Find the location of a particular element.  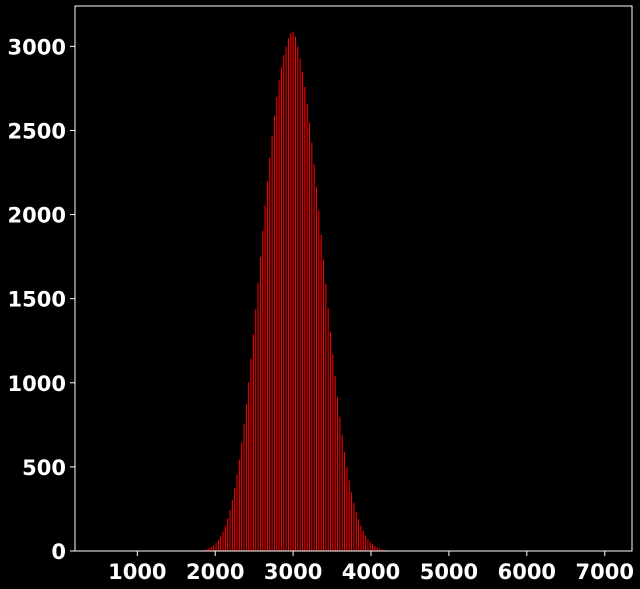

x-tick-label: 3000 is located at coordinates (293, 572).